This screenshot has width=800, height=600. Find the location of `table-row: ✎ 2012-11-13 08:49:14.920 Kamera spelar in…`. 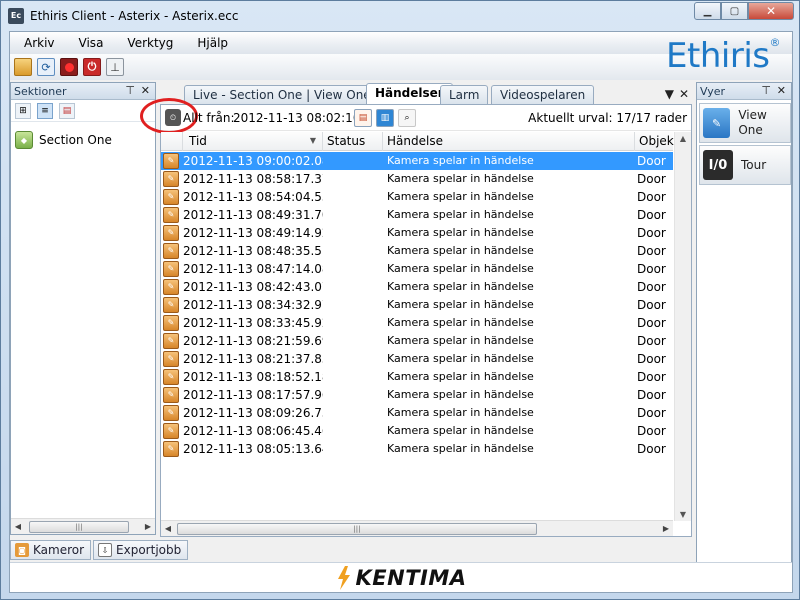

table-row: ✎ 2012-11-13 08:49:14.920 Kamera spelar in… is located at coordinates (417, 233).